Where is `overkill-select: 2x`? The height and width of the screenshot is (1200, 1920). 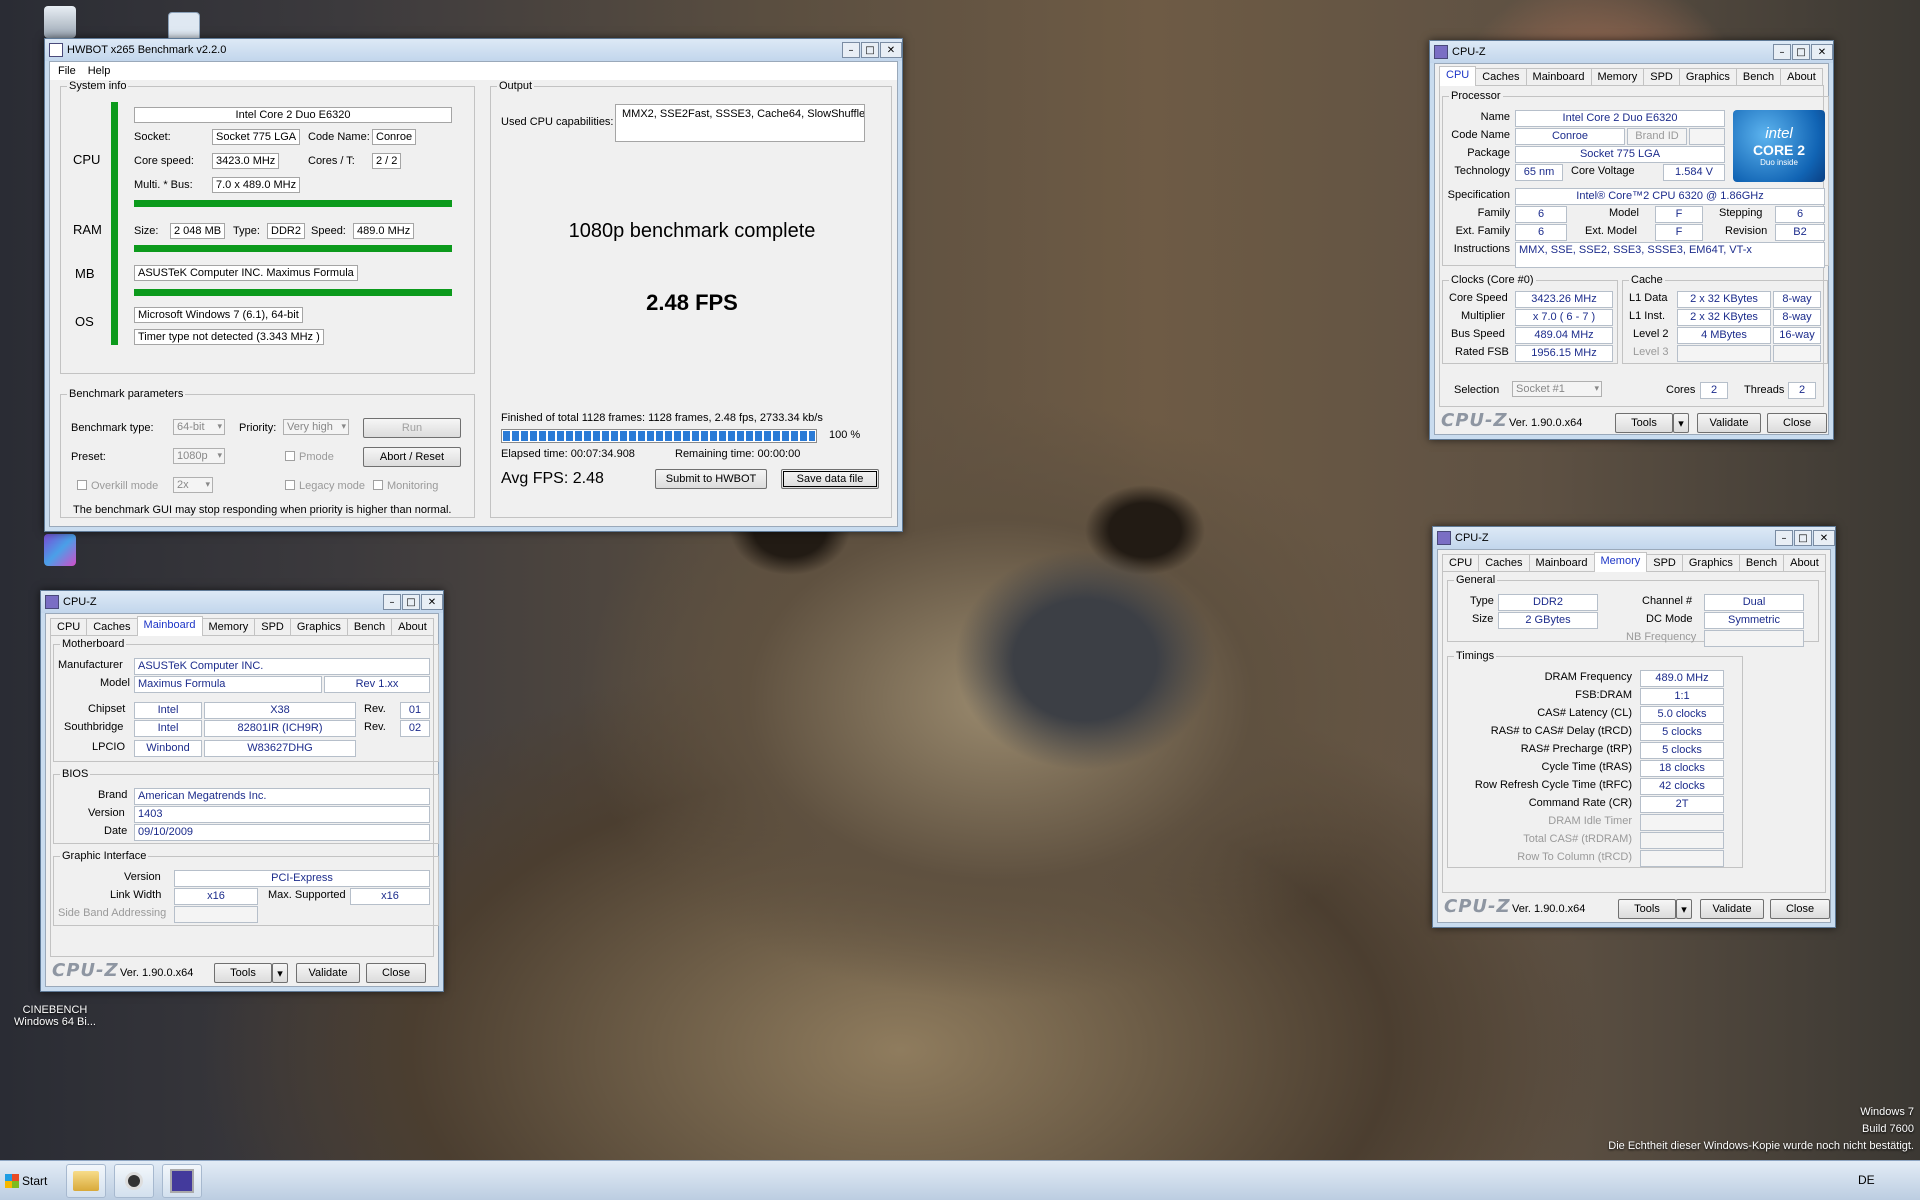 overkill-select: 2x is located at coordinates (193, 485).